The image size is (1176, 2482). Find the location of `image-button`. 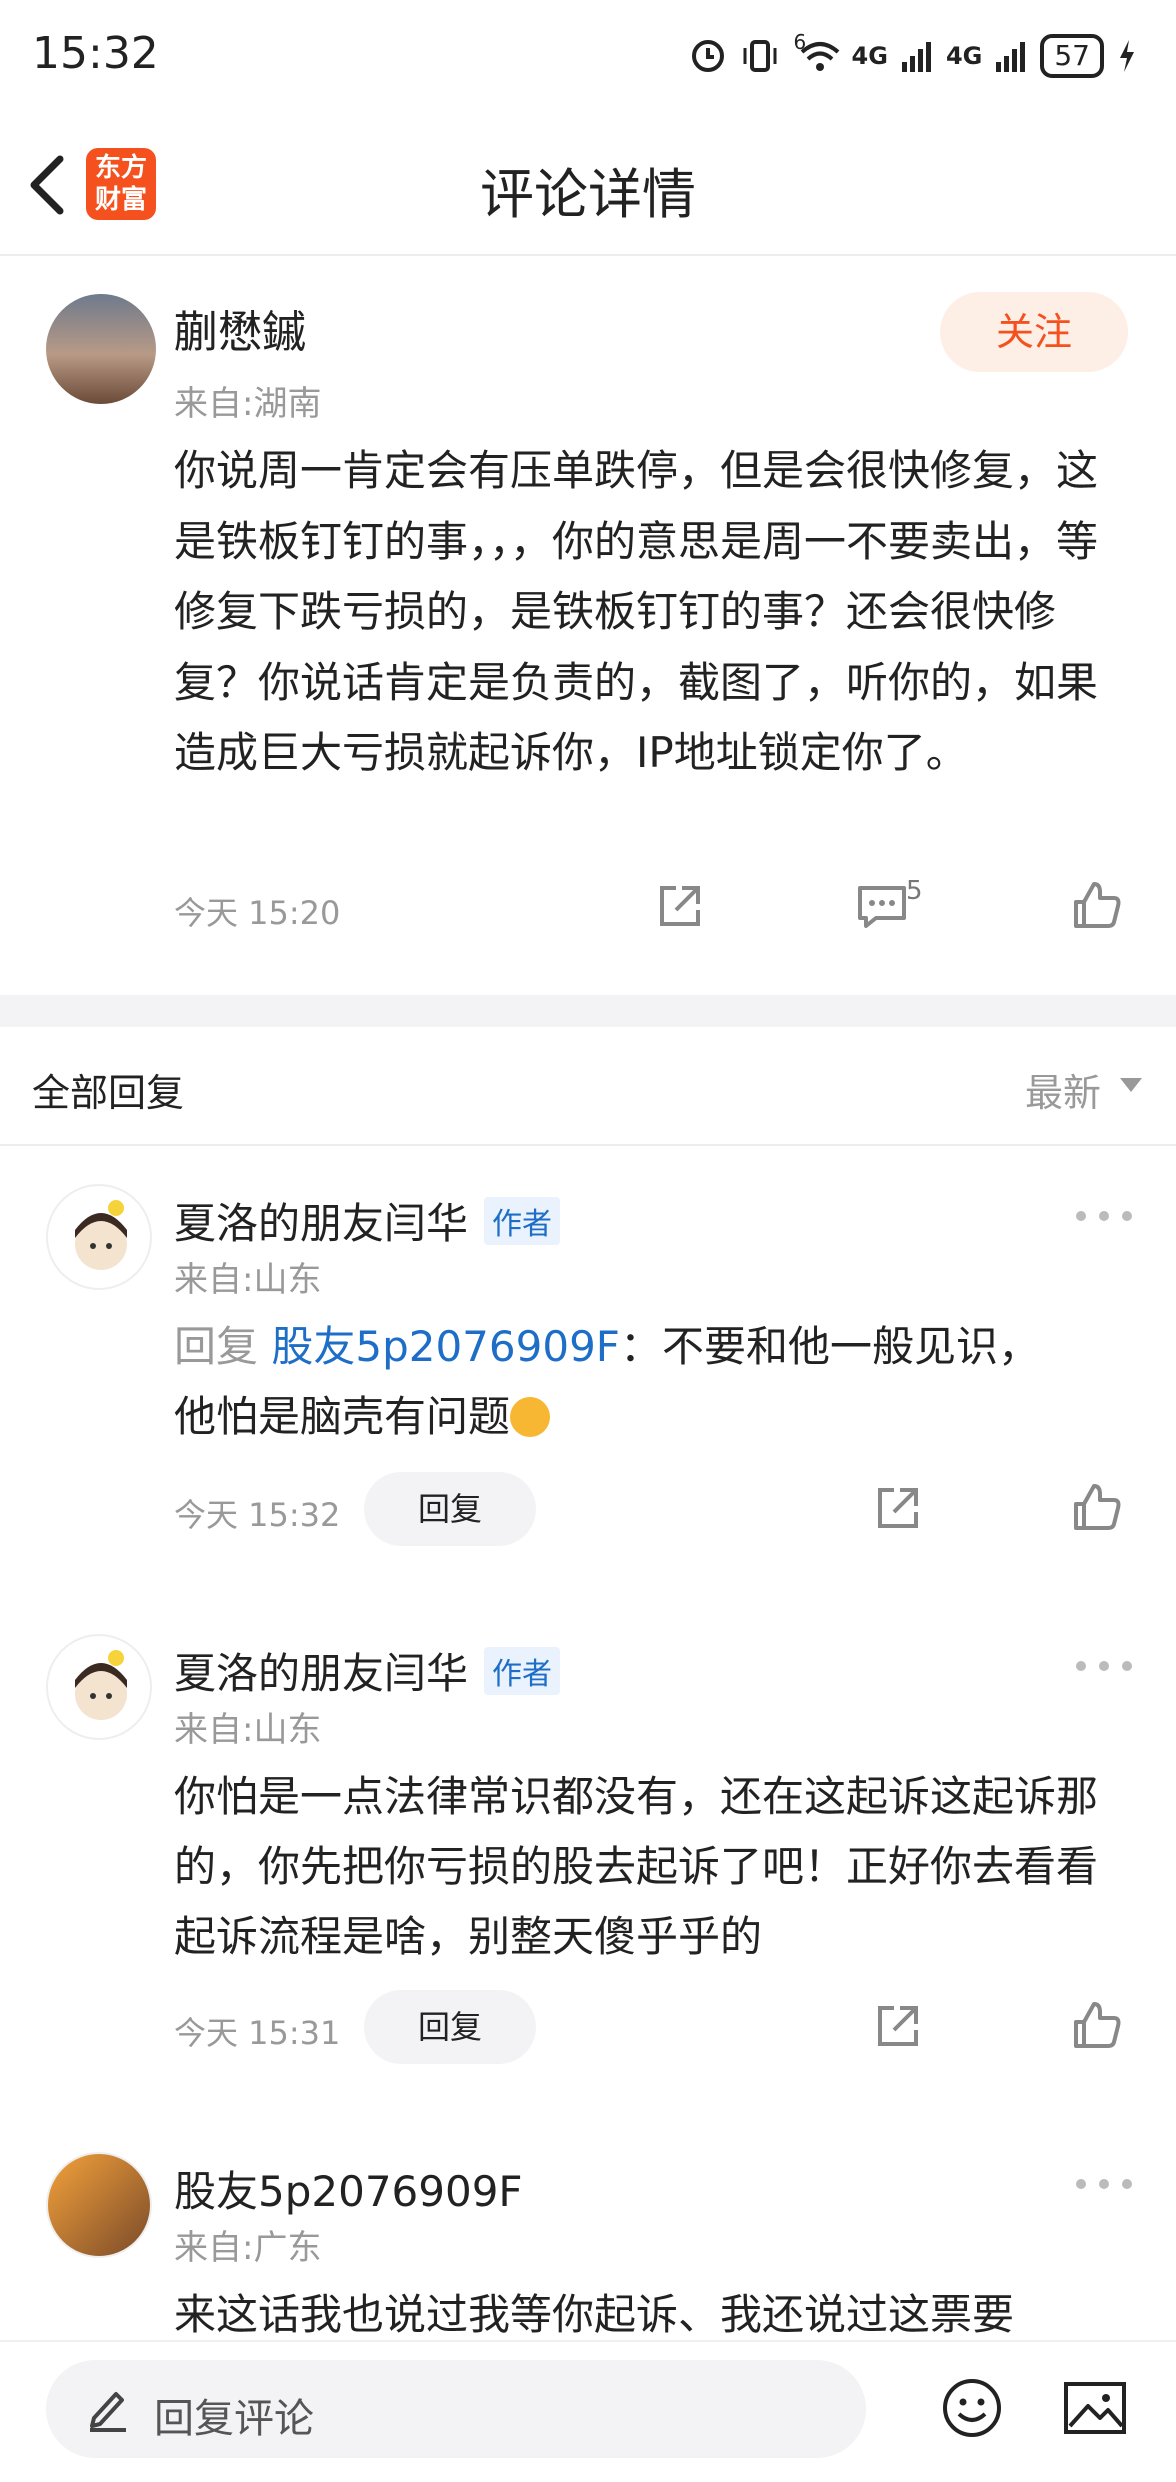

image-button is located at coordinates (1095, 2410).